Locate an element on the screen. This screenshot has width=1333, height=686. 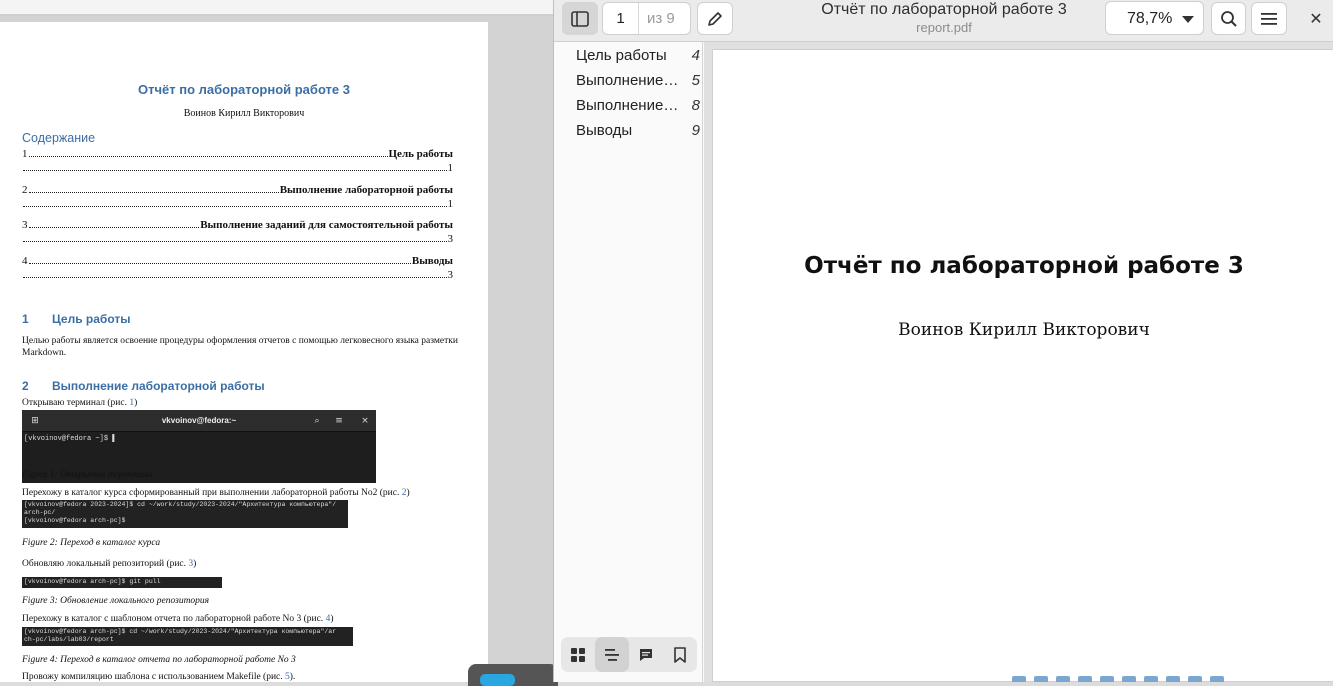
pencil-icon is located at coordinates (715, 18).